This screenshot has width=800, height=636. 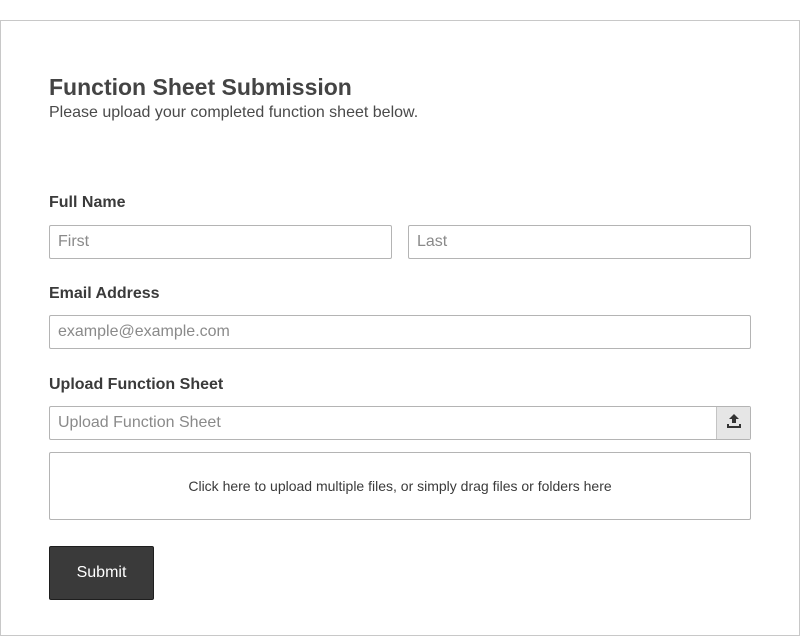 I want to click on email-group: Email Address, so click(x=400, y=316).